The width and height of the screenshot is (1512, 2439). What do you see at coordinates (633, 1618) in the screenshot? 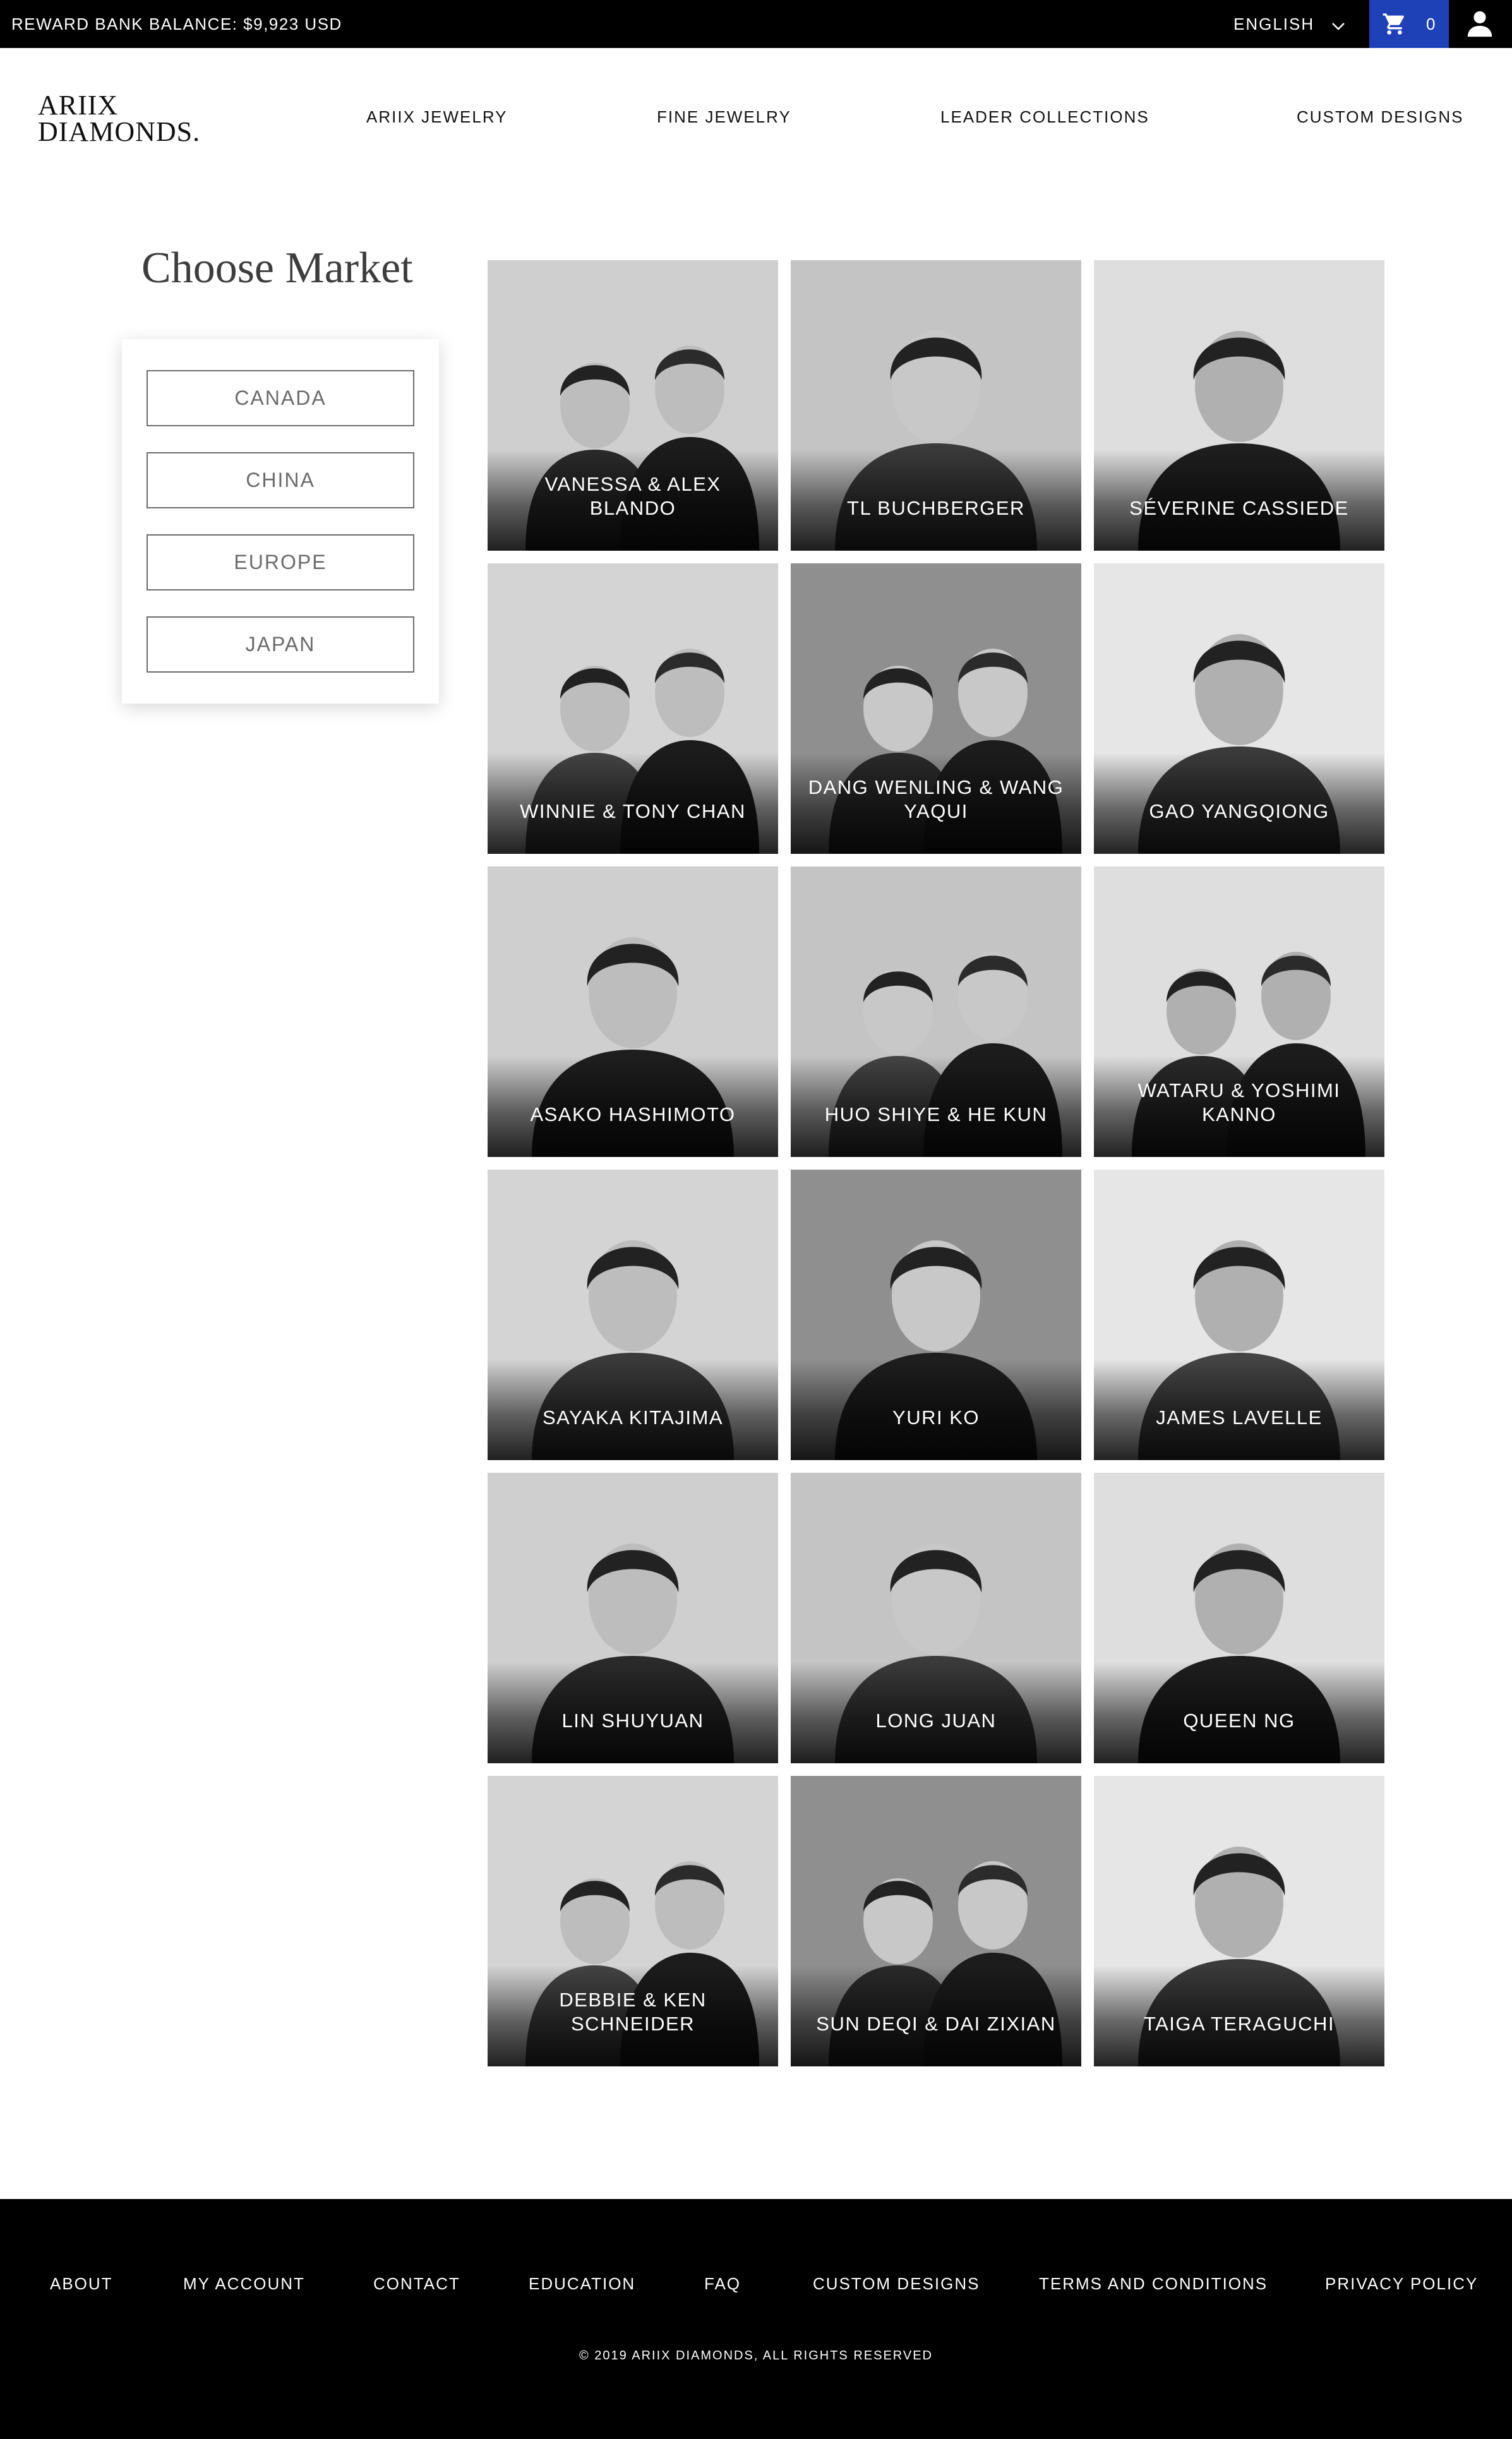
I see `leader-card-lin-shuyuan: LIN SHUYUAN` at bounding box center [633, 1618].